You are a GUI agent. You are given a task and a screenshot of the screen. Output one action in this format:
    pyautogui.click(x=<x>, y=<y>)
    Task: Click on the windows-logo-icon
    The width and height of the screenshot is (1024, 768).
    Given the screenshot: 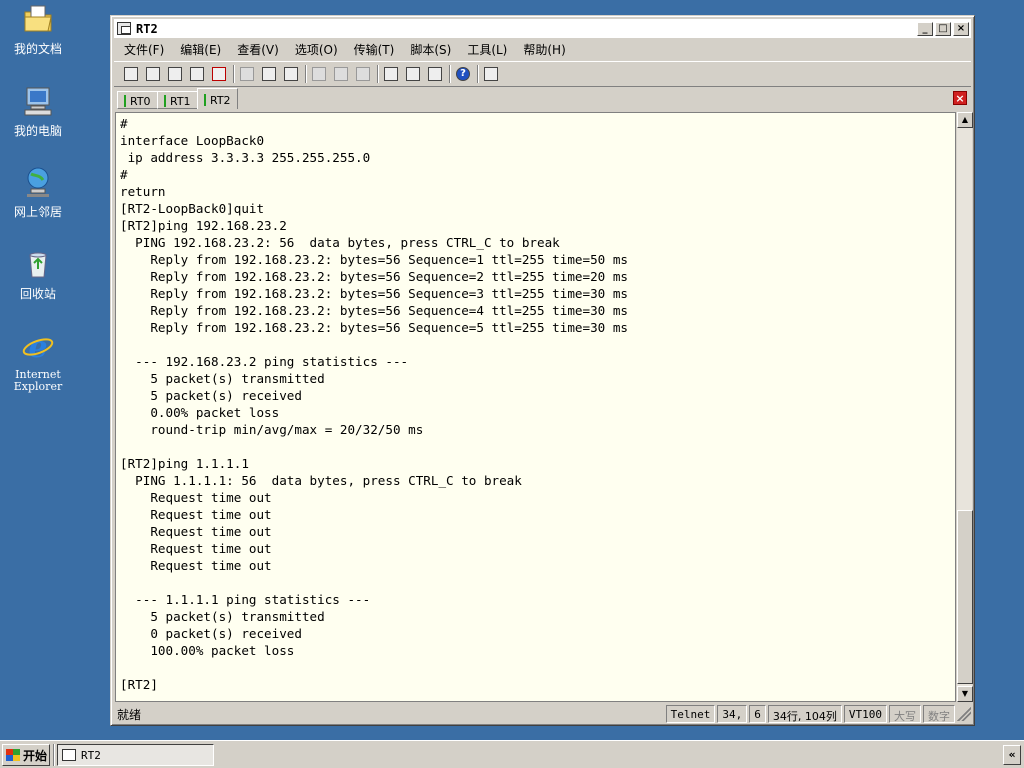 What is the action you would take?
    pyautogui.click(x=13, y=755)
    